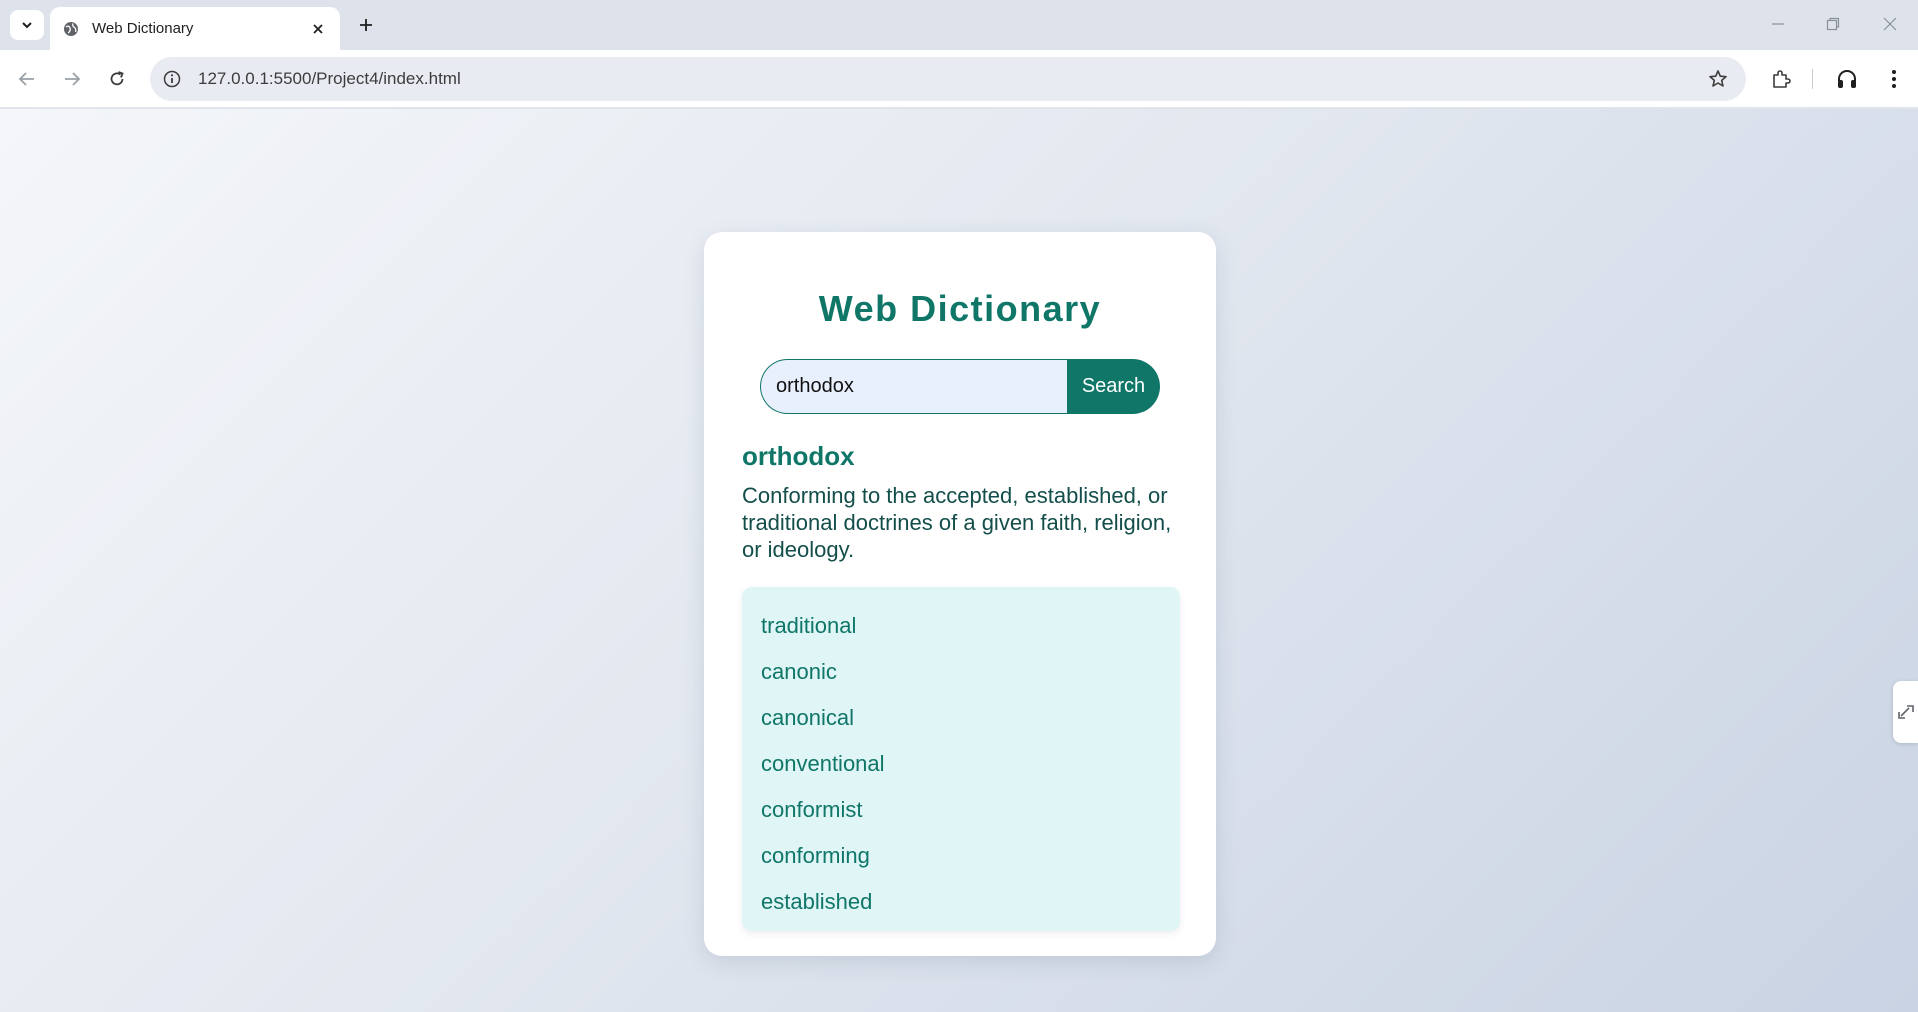  I want to click on synonym-item: canonic, so click(970, 672).